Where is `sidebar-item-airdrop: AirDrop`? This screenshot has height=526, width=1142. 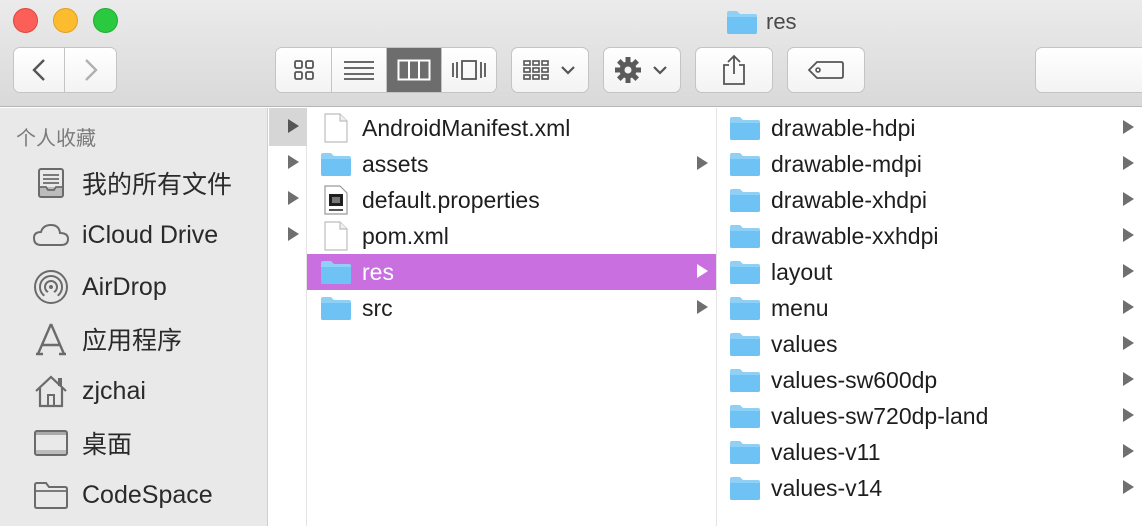
sidebar-item-airdrop: AirDrop is located at coordinates (99, 287).